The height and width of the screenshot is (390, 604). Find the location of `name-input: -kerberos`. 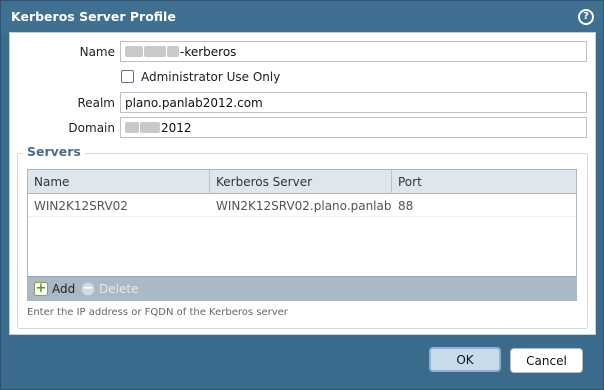

name-input: -kerberos is located at coordinates (353, 51).